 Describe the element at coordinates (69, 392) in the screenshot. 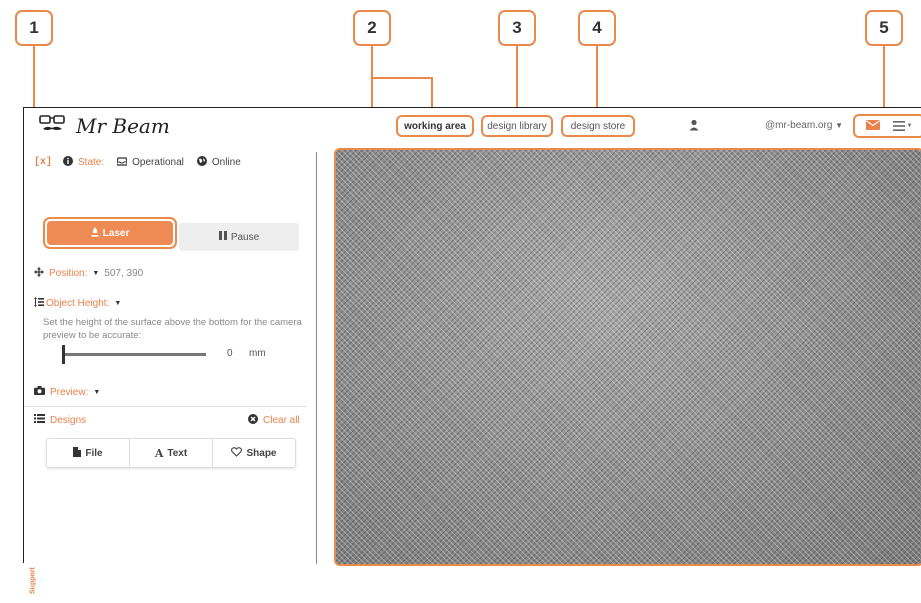

I see `preview-label: Preview:` at that location.